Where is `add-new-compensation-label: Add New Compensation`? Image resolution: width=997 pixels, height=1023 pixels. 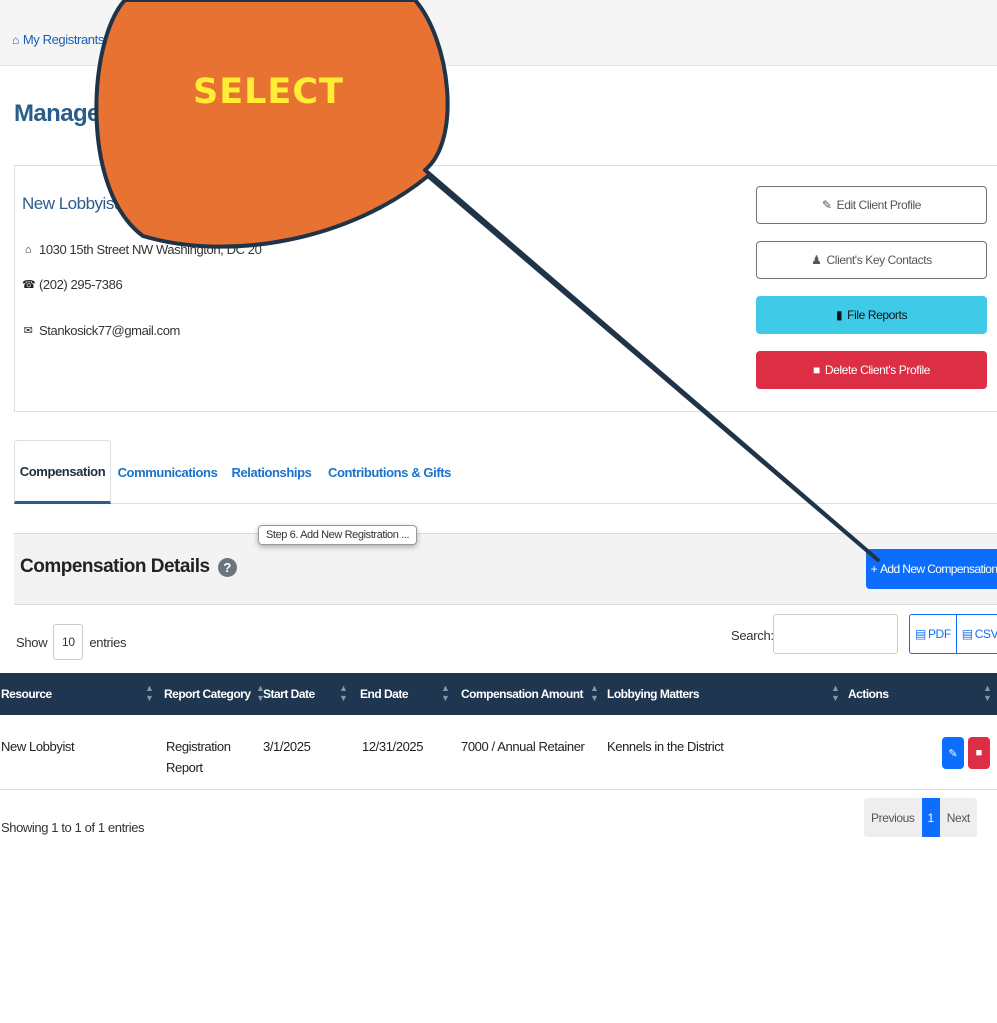
add-new-compensation-label: Add New Compensation is located at coordinates (938, 569).